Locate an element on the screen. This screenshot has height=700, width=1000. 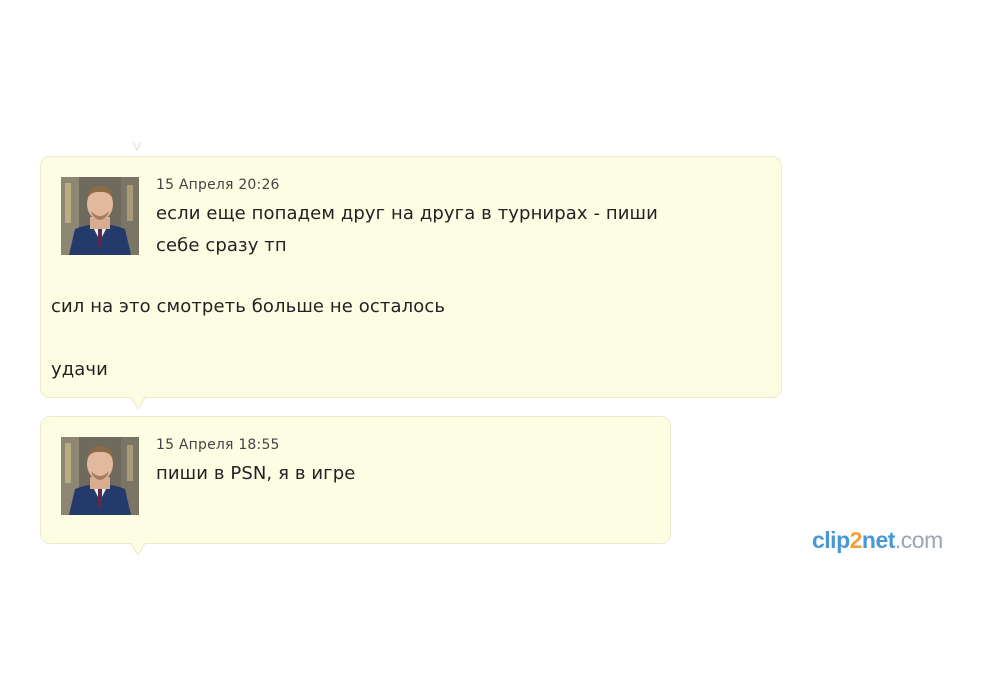
watermark-part: .com is located at coordinates (918, 540).